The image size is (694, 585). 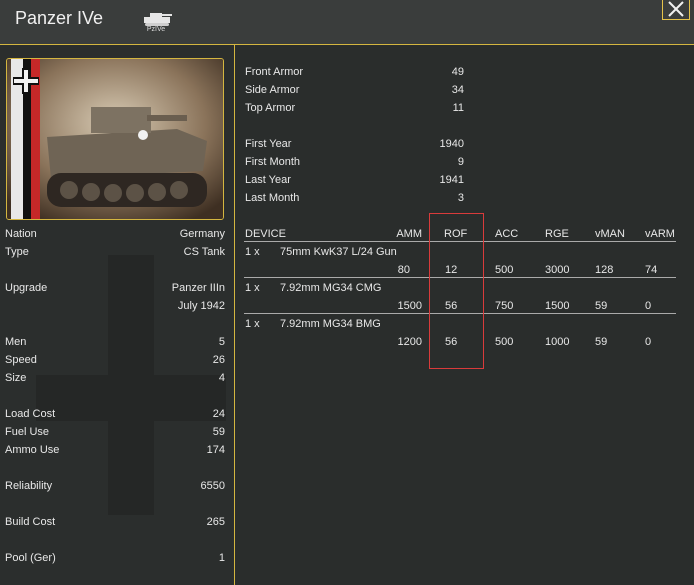 I want to click on device-2-acc: 750, so click(x=504, y=306).